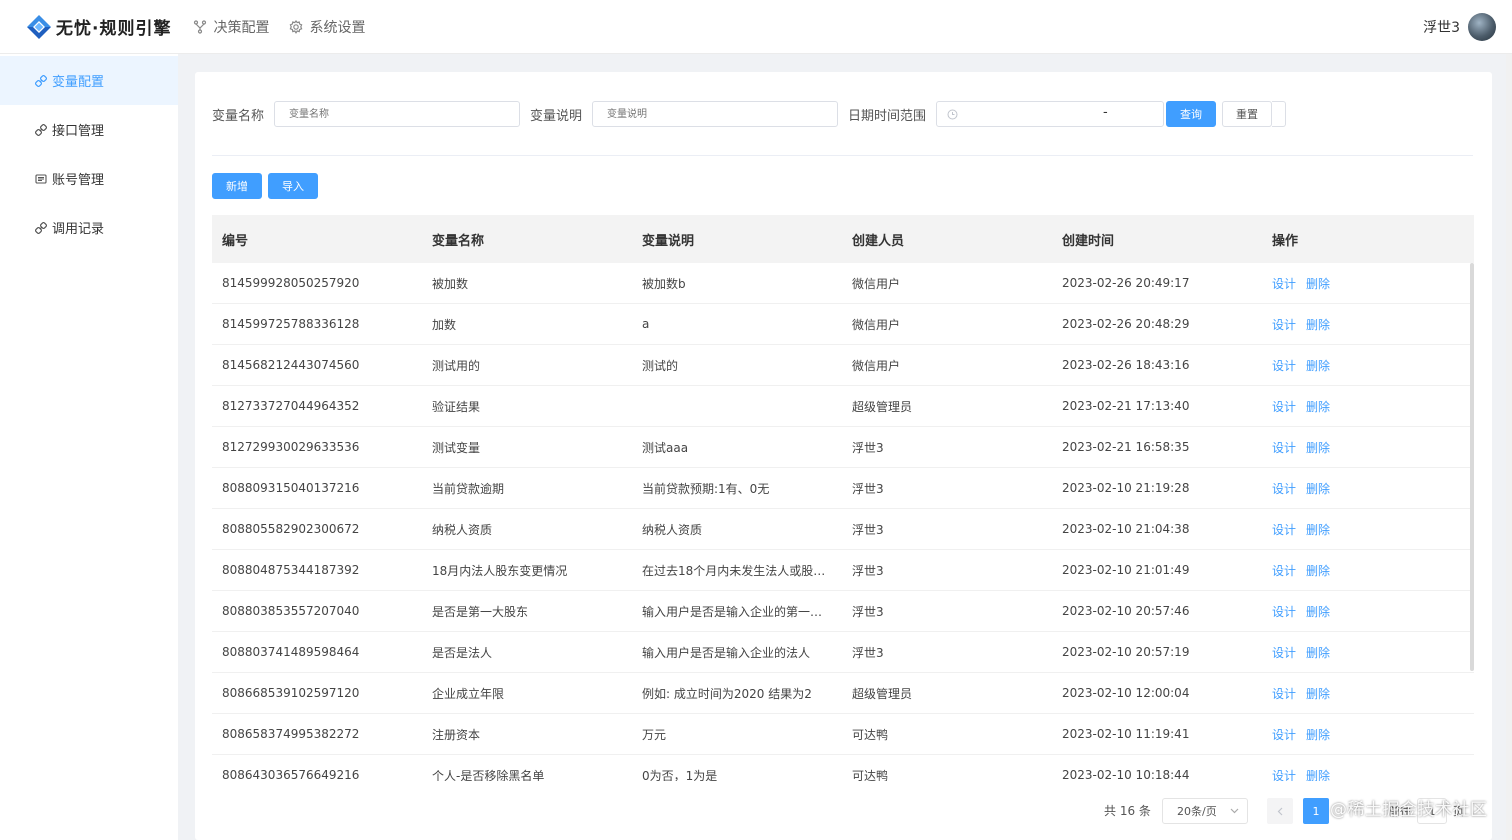 This screenshot has height=840, width=1512. Describe the element at coordinates (480, 611) in the screenshot. I see `cell-variable-name: 是否是第一大股东` at that location.